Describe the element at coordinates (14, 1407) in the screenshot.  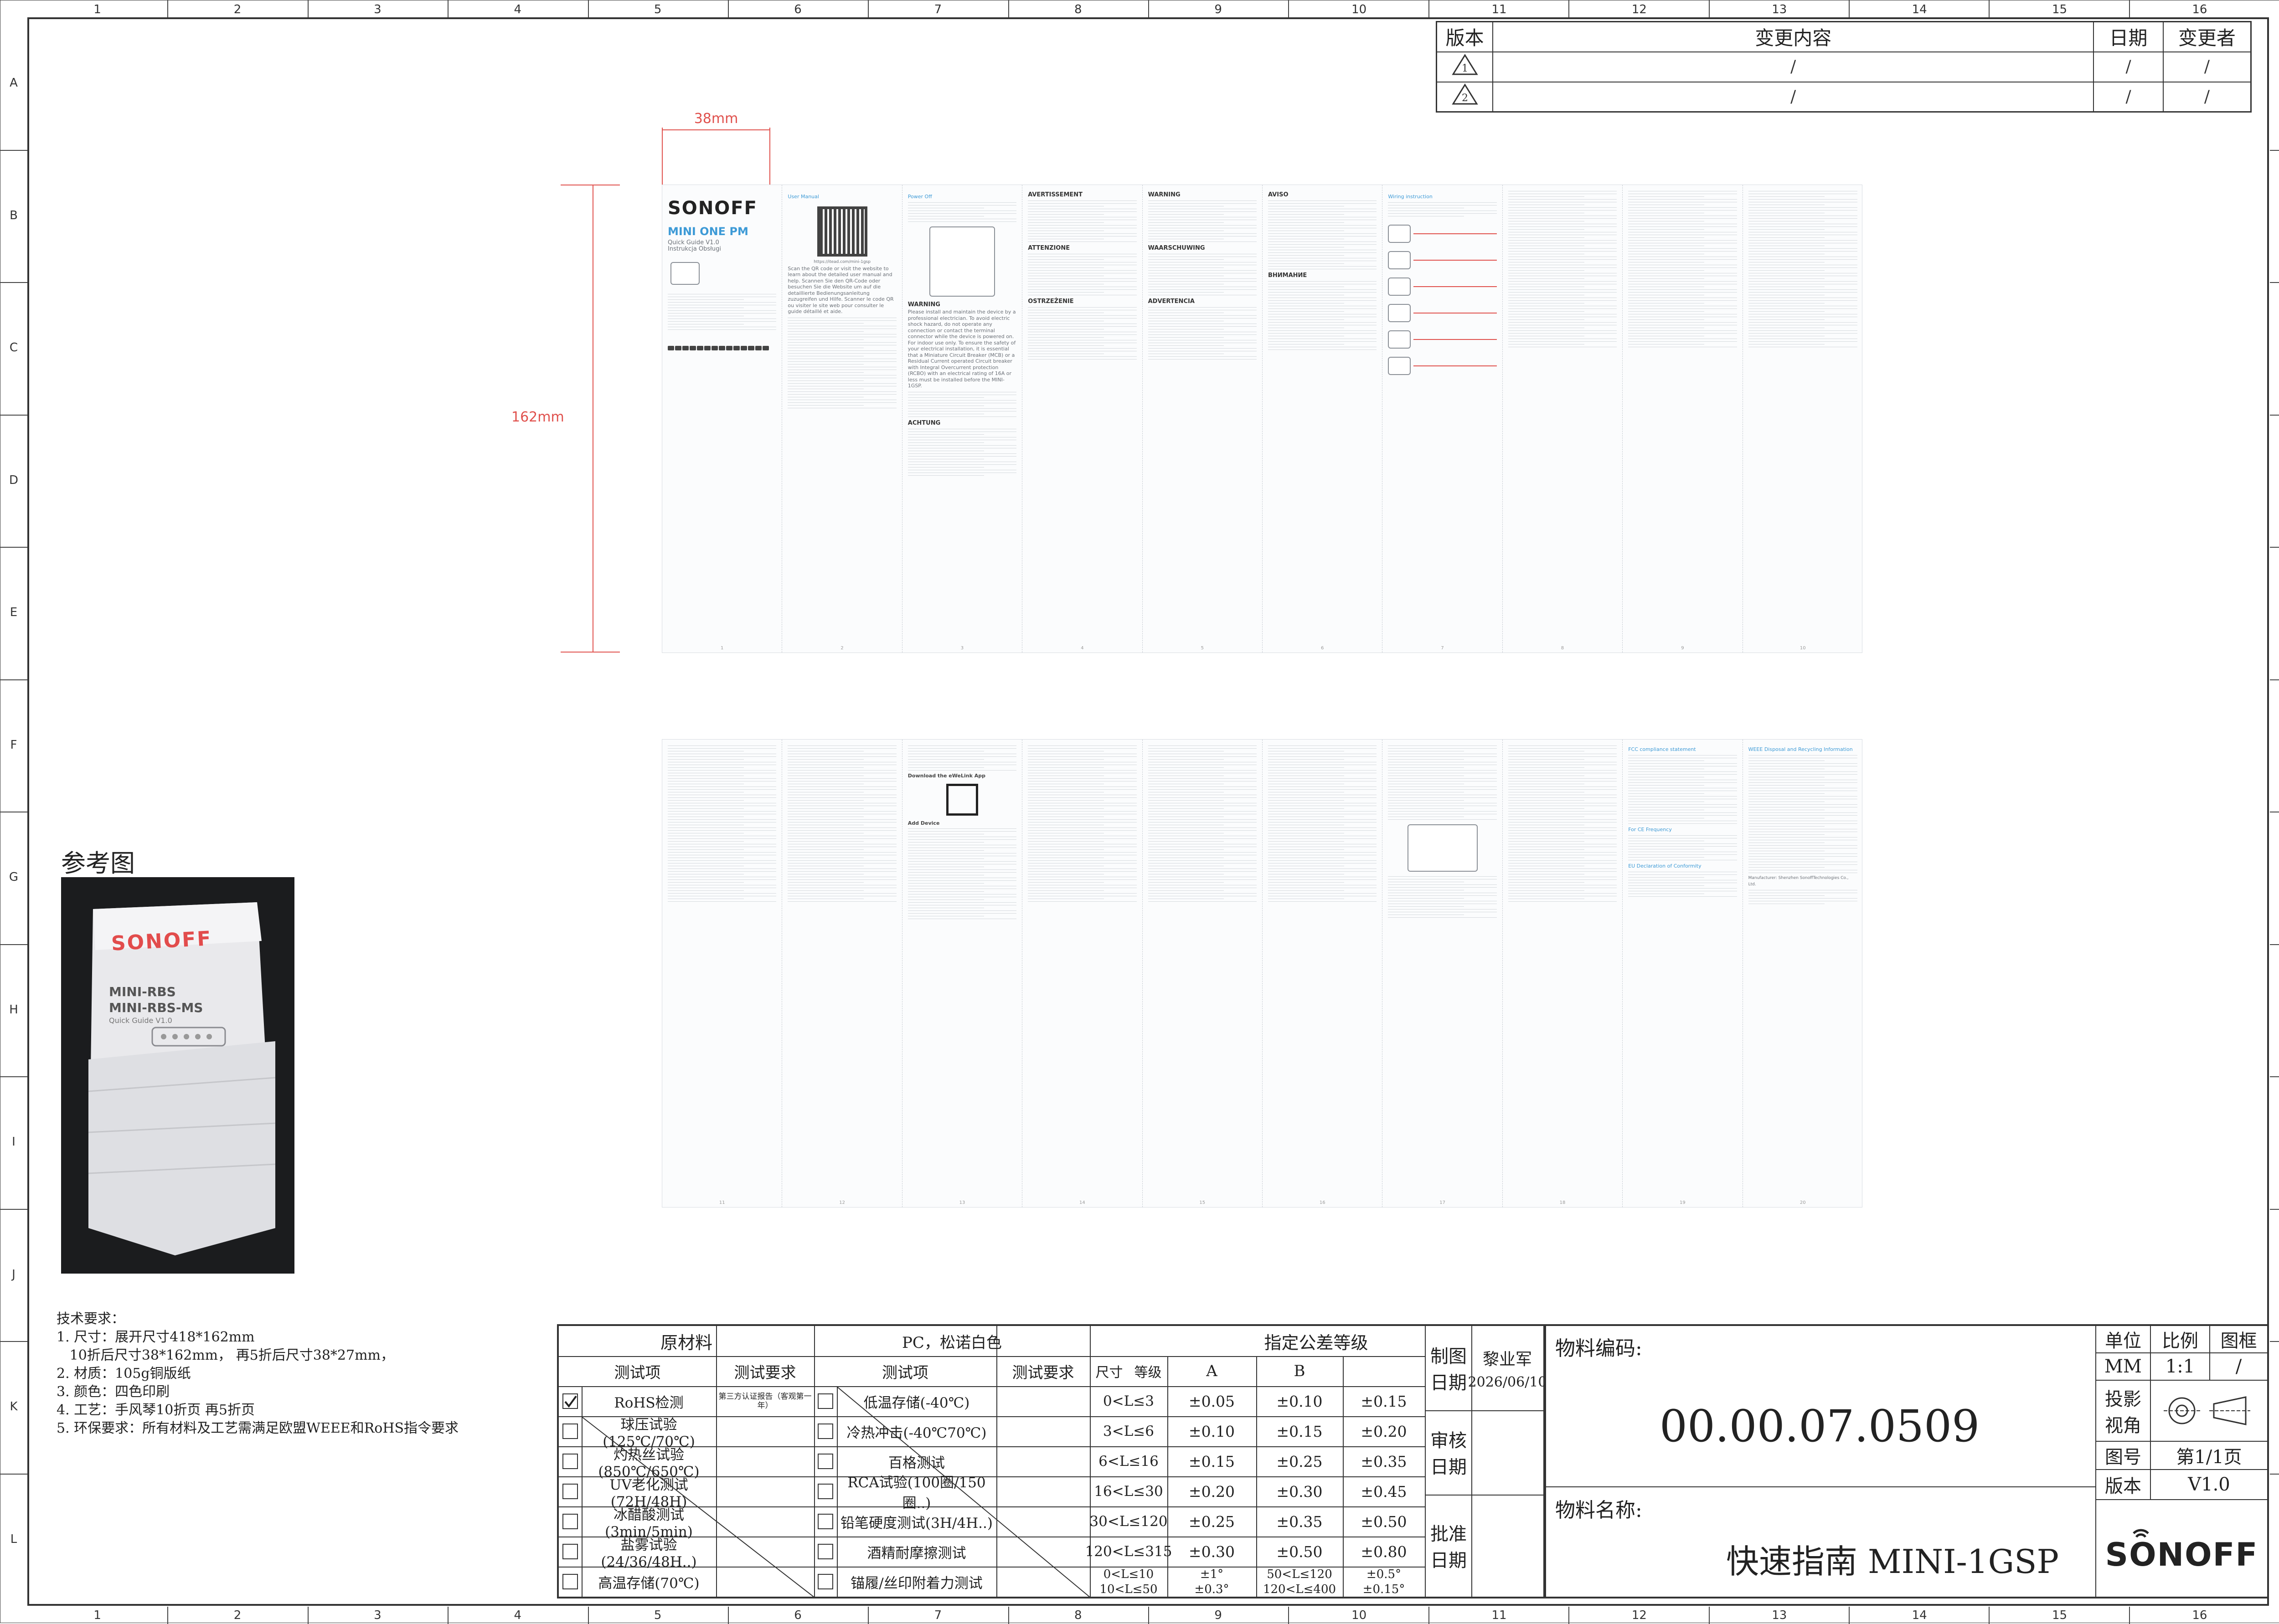
I see `zone-letter-left: K` at that location.